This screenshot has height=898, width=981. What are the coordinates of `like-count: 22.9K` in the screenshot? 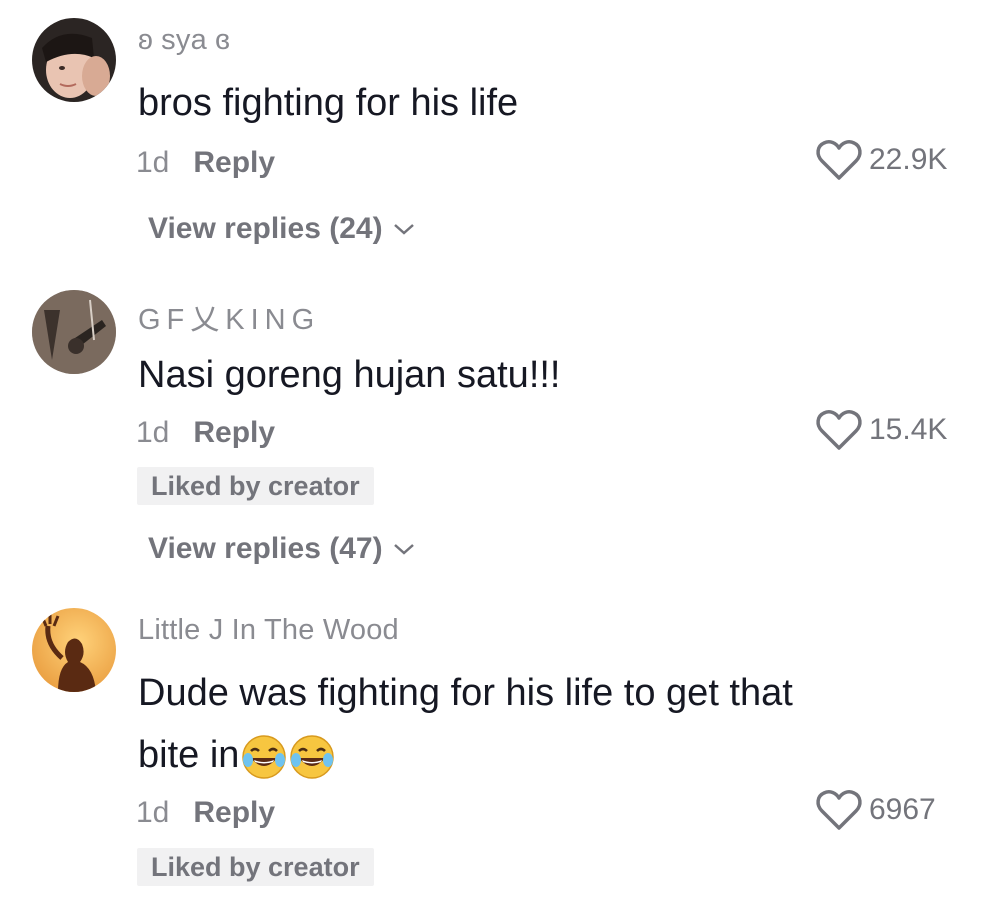 It's located at (908, 159).